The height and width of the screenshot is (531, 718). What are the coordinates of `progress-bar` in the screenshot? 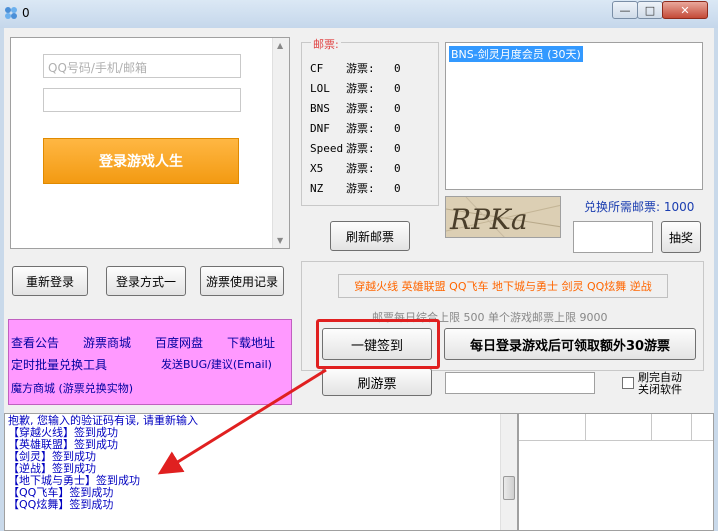 It's located at (520, 383).